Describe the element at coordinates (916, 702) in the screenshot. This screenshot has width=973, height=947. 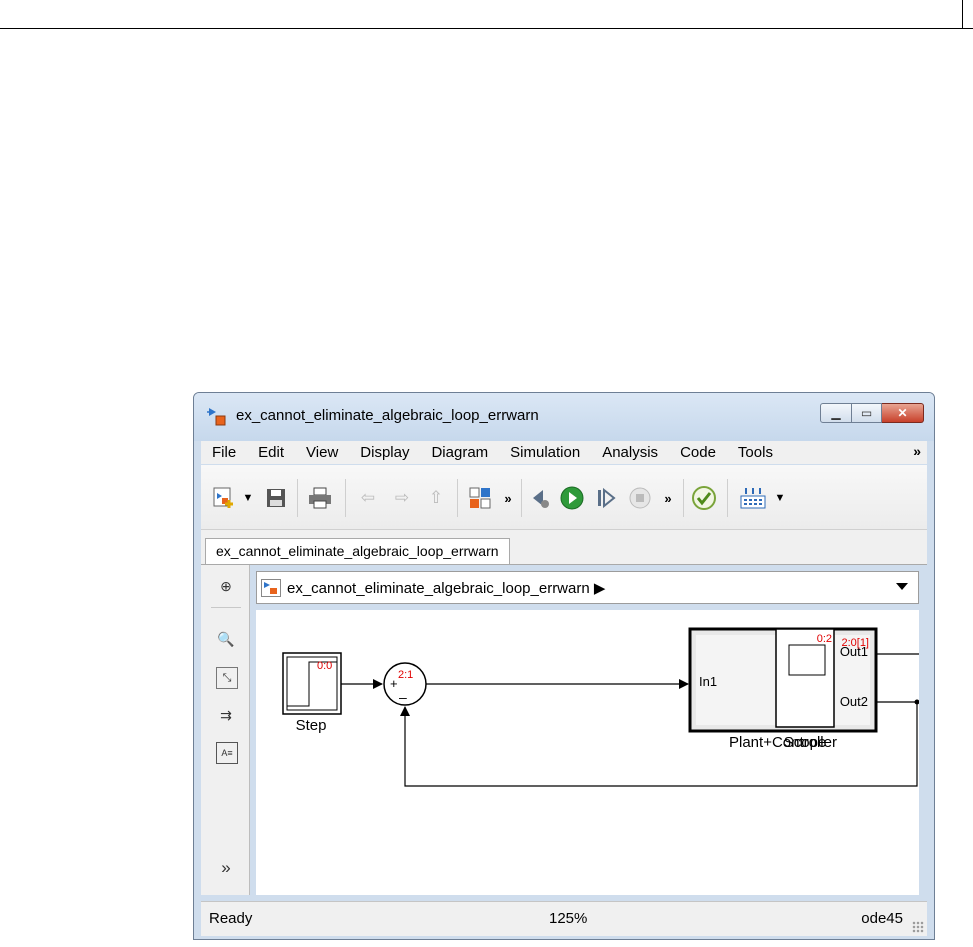
I see `branch-point` at that location.